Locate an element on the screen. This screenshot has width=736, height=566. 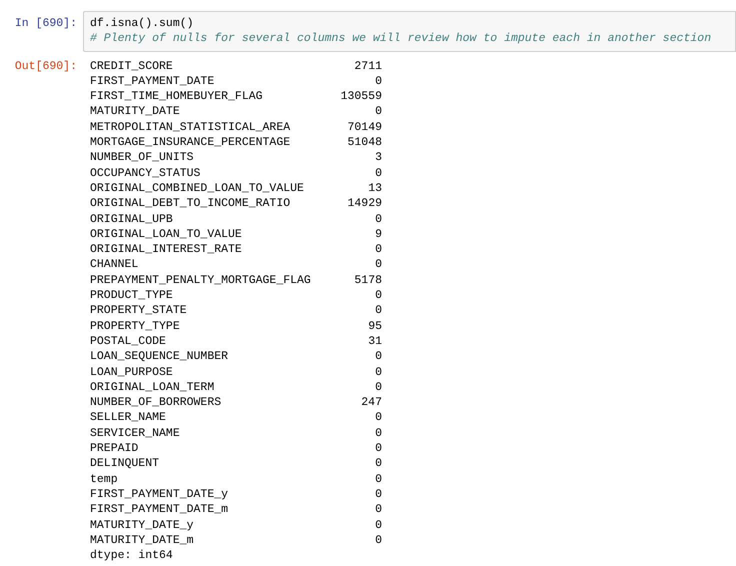
series-label: ORIGINAL_DEBT_TO_INCOME_RATIO is located at coordinates (190, 204).